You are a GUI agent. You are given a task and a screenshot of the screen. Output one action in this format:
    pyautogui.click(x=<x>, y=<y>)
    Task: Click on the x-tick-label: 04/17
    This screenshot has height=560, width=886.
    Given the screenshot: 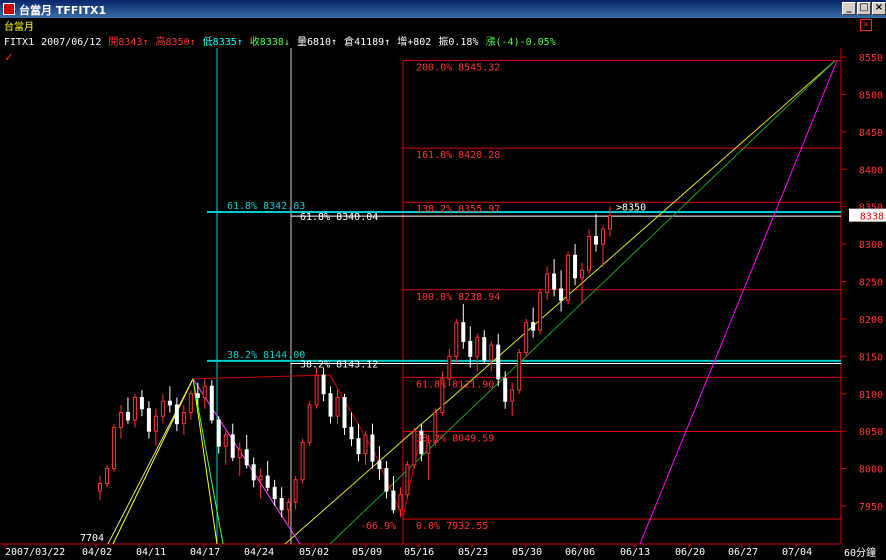 What is the action you would take?
    pyautogui.click(x=205, y=552)
    